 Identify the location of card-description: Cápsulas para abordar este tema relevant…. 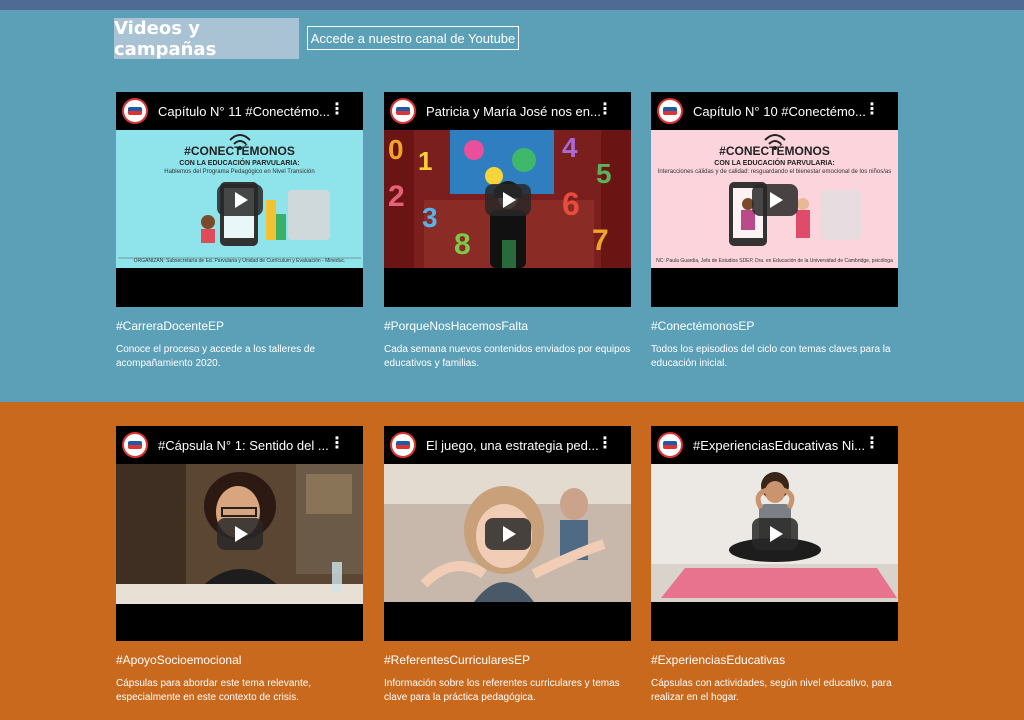
(214, 690).